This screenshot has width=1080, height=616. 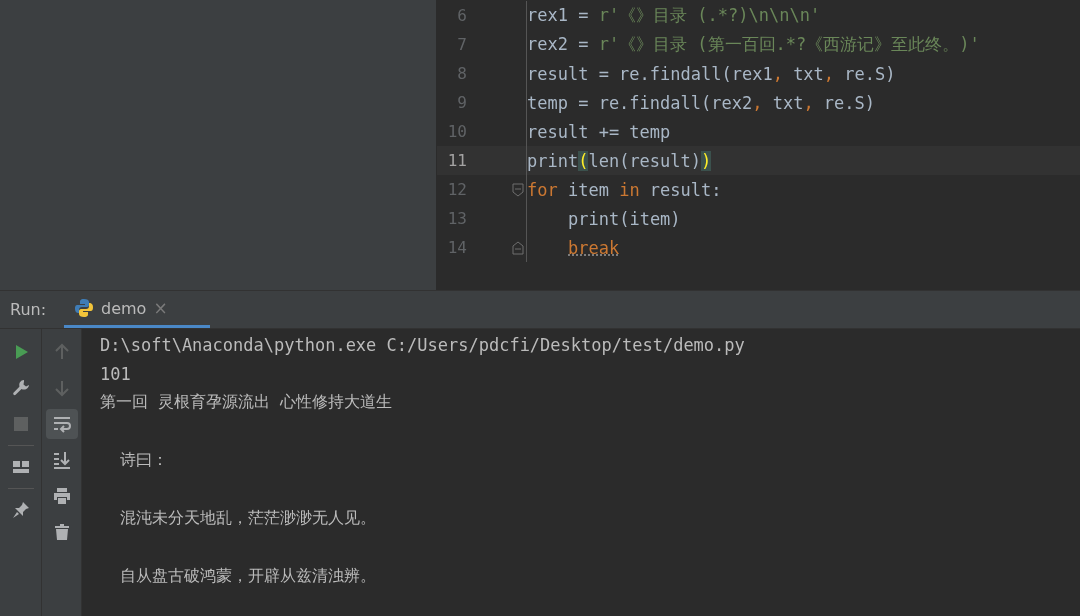 What do you see at coordinates (599, 131) in the screenshot?
I see `code-line: result += temp` at bounding box center [599, 131].